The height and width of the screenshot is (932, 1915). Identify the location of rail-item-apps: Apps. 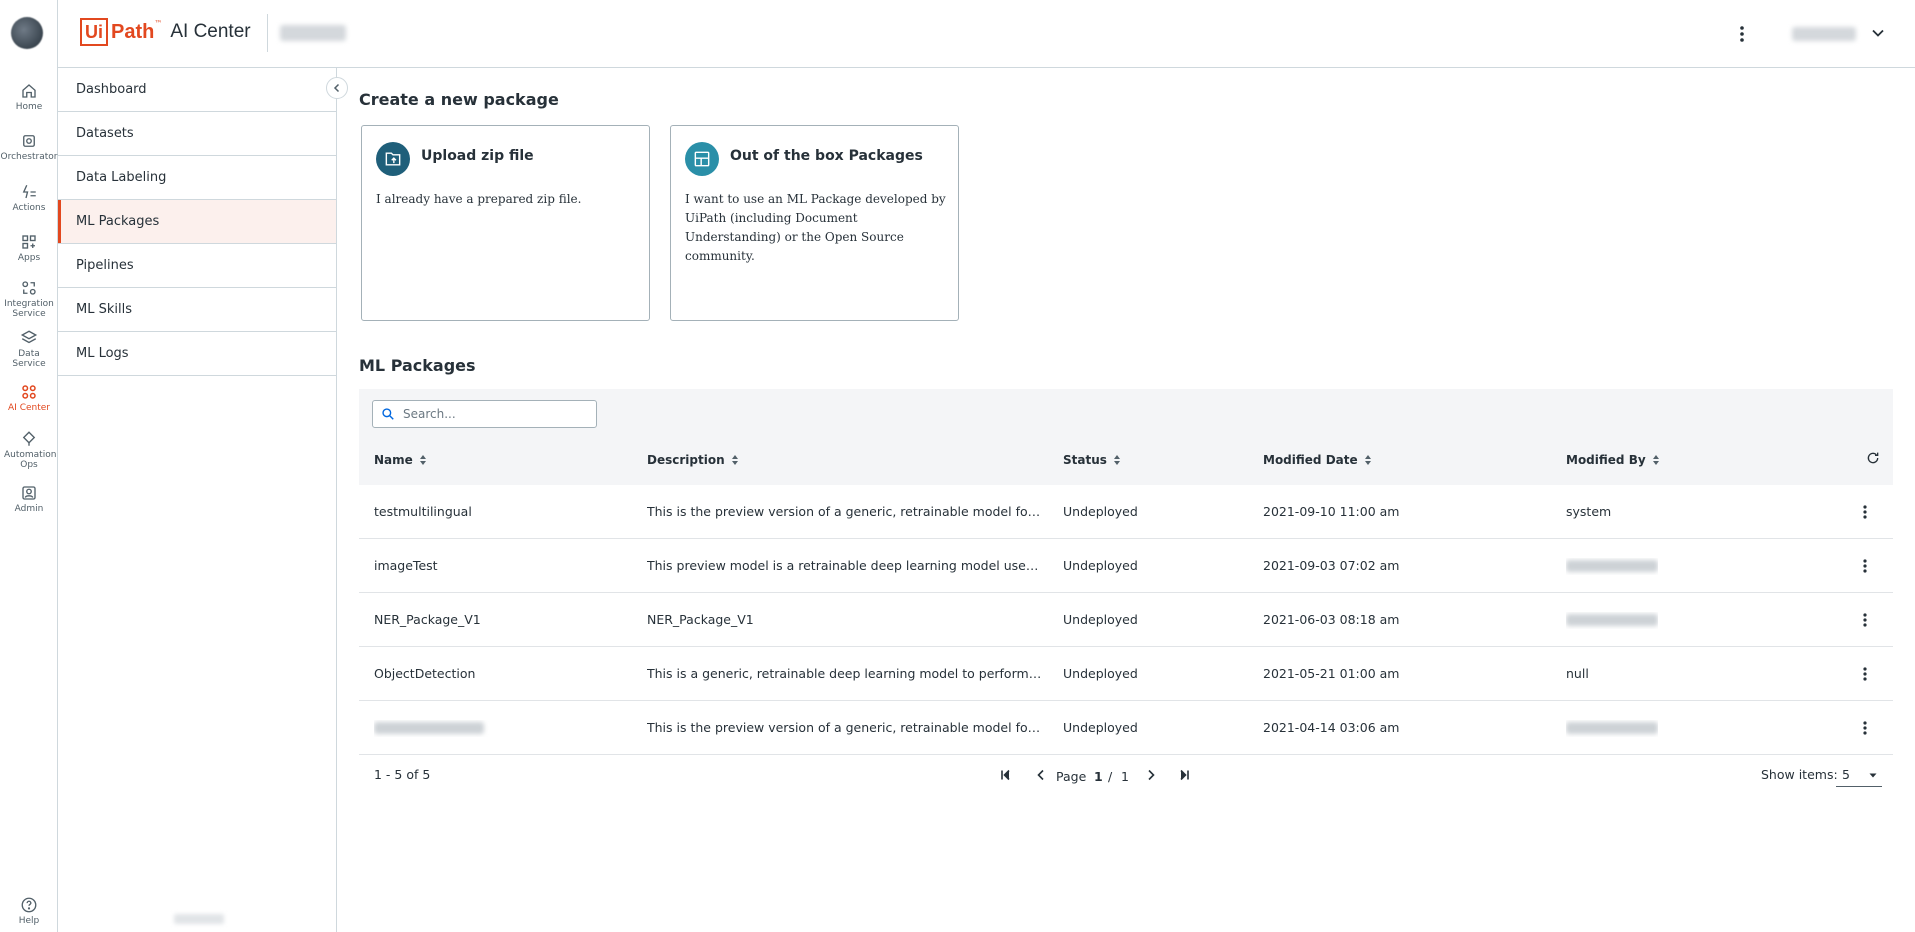
(29, 248).